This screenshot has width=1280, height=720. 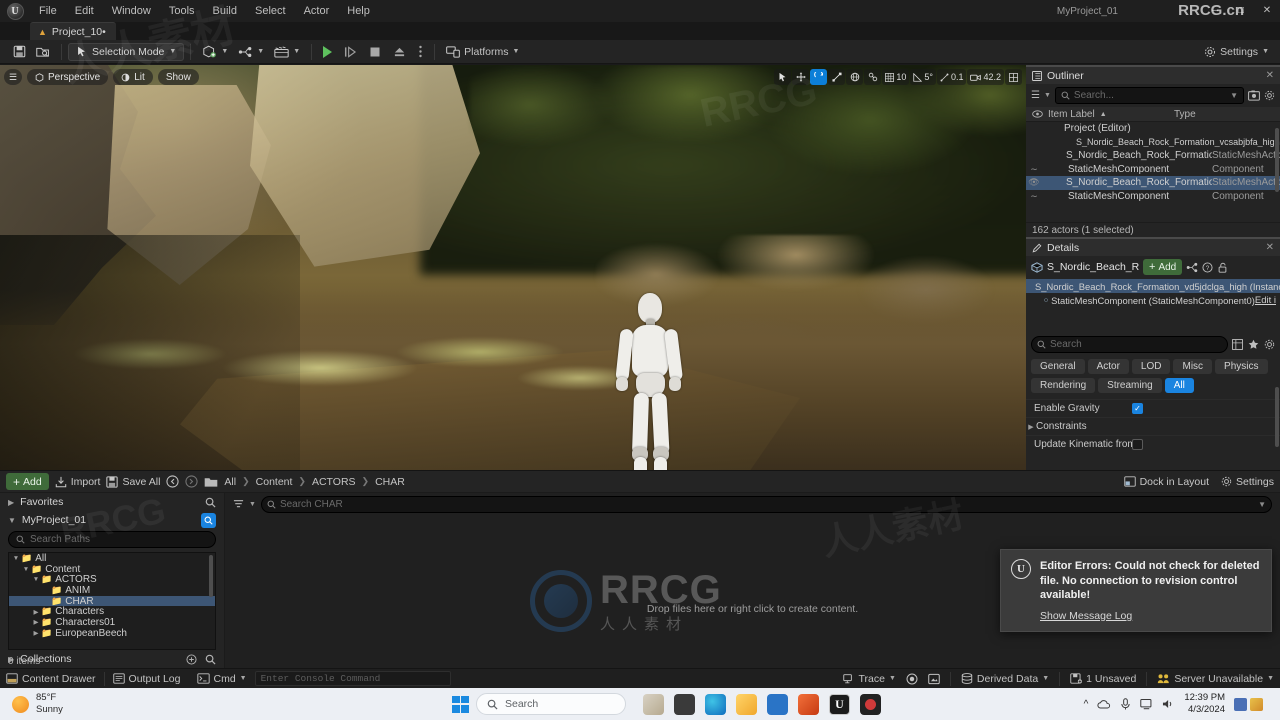 What do you see at coordinates (1179, 385) in the screenshot?
I see `category-all: All` at bounding box center [1179, 385].